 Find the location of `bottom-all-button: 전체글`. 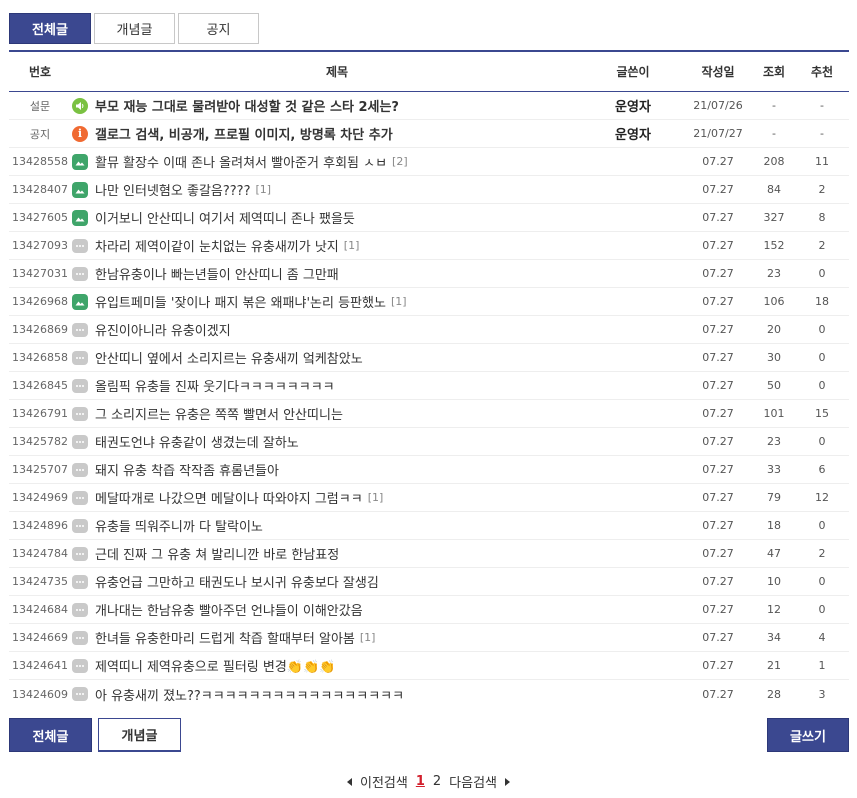

bottom-all-button: 전체글 is located at coordinates (50, 735).